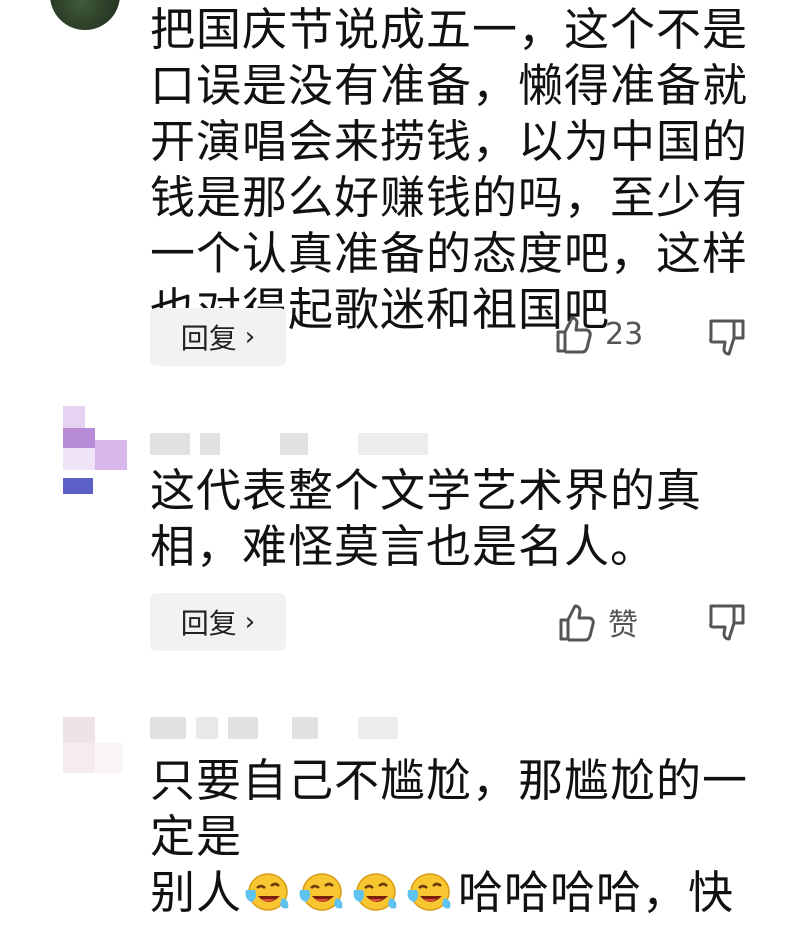 The height and width of the screenshot is (927, 800). Describe the element at coordinates (599, 334) in the screenshot. I see `like-button: 23` at that location.